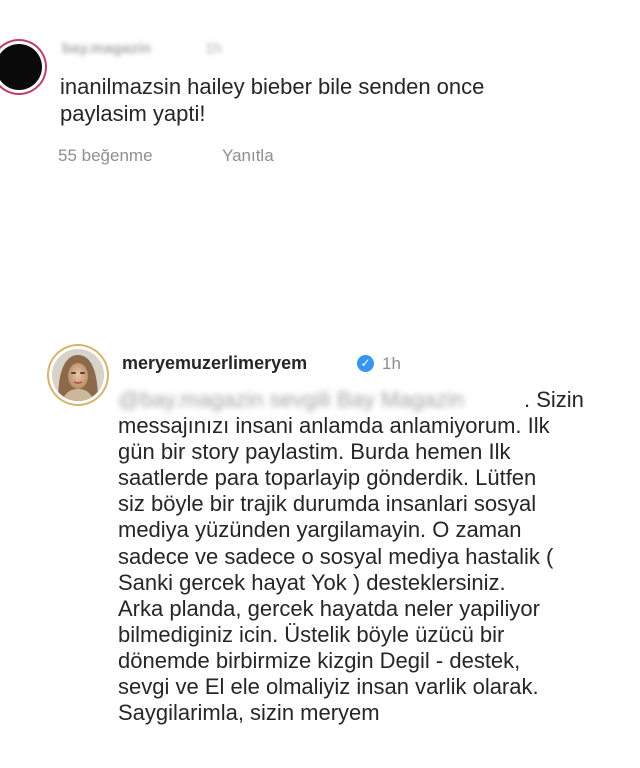 The width and height of the screenshot is (640, 768). Describe the element at coordinates (214, 363) in the screenshot. I see `comment-username: meryemuzerlimeryem` at that location.